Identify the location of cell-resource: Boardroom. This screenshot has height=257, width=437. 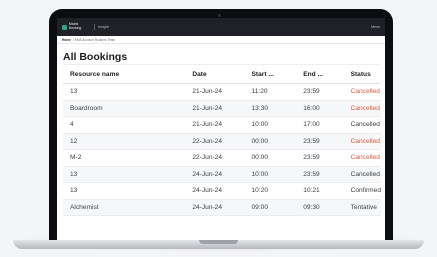
(124, 108).